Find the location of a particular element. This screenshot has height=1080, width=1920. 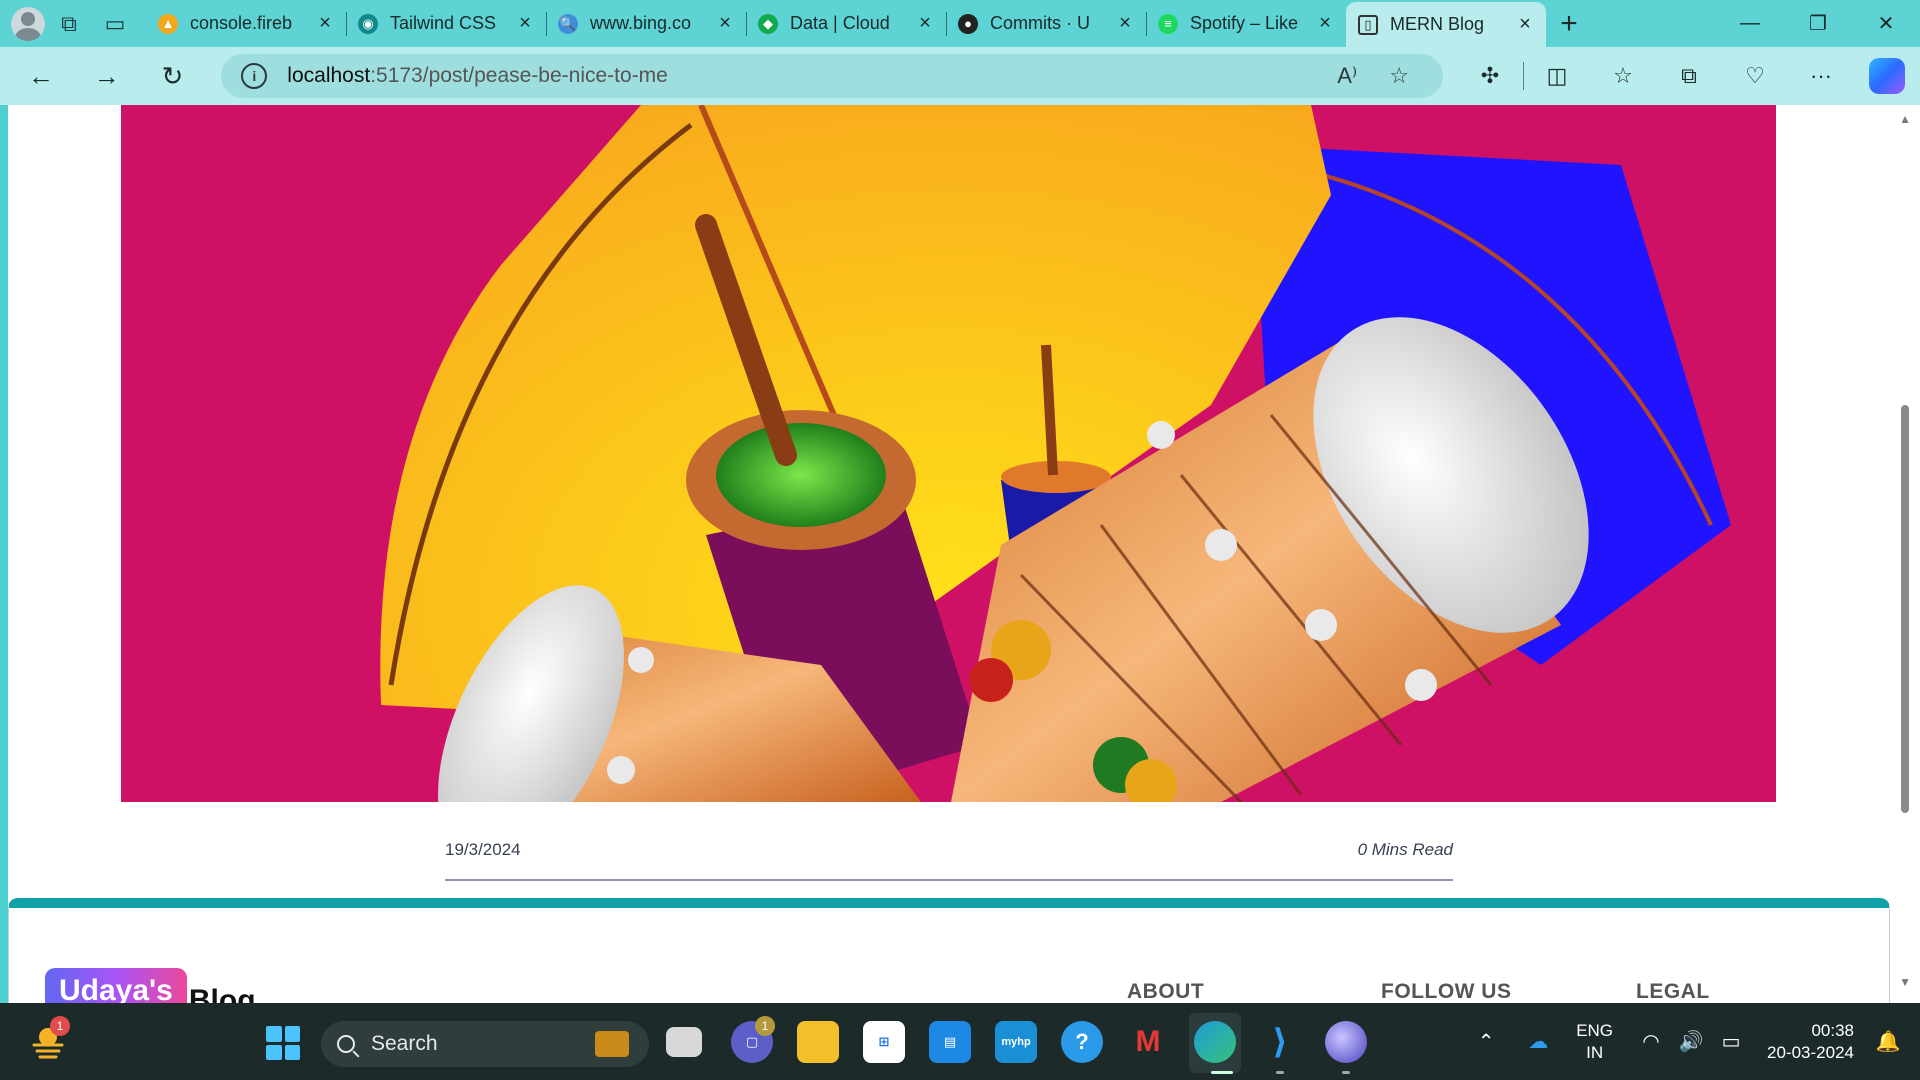

browser-tab: ◆ Data | Cloud × is located at coordinates (846, 23).